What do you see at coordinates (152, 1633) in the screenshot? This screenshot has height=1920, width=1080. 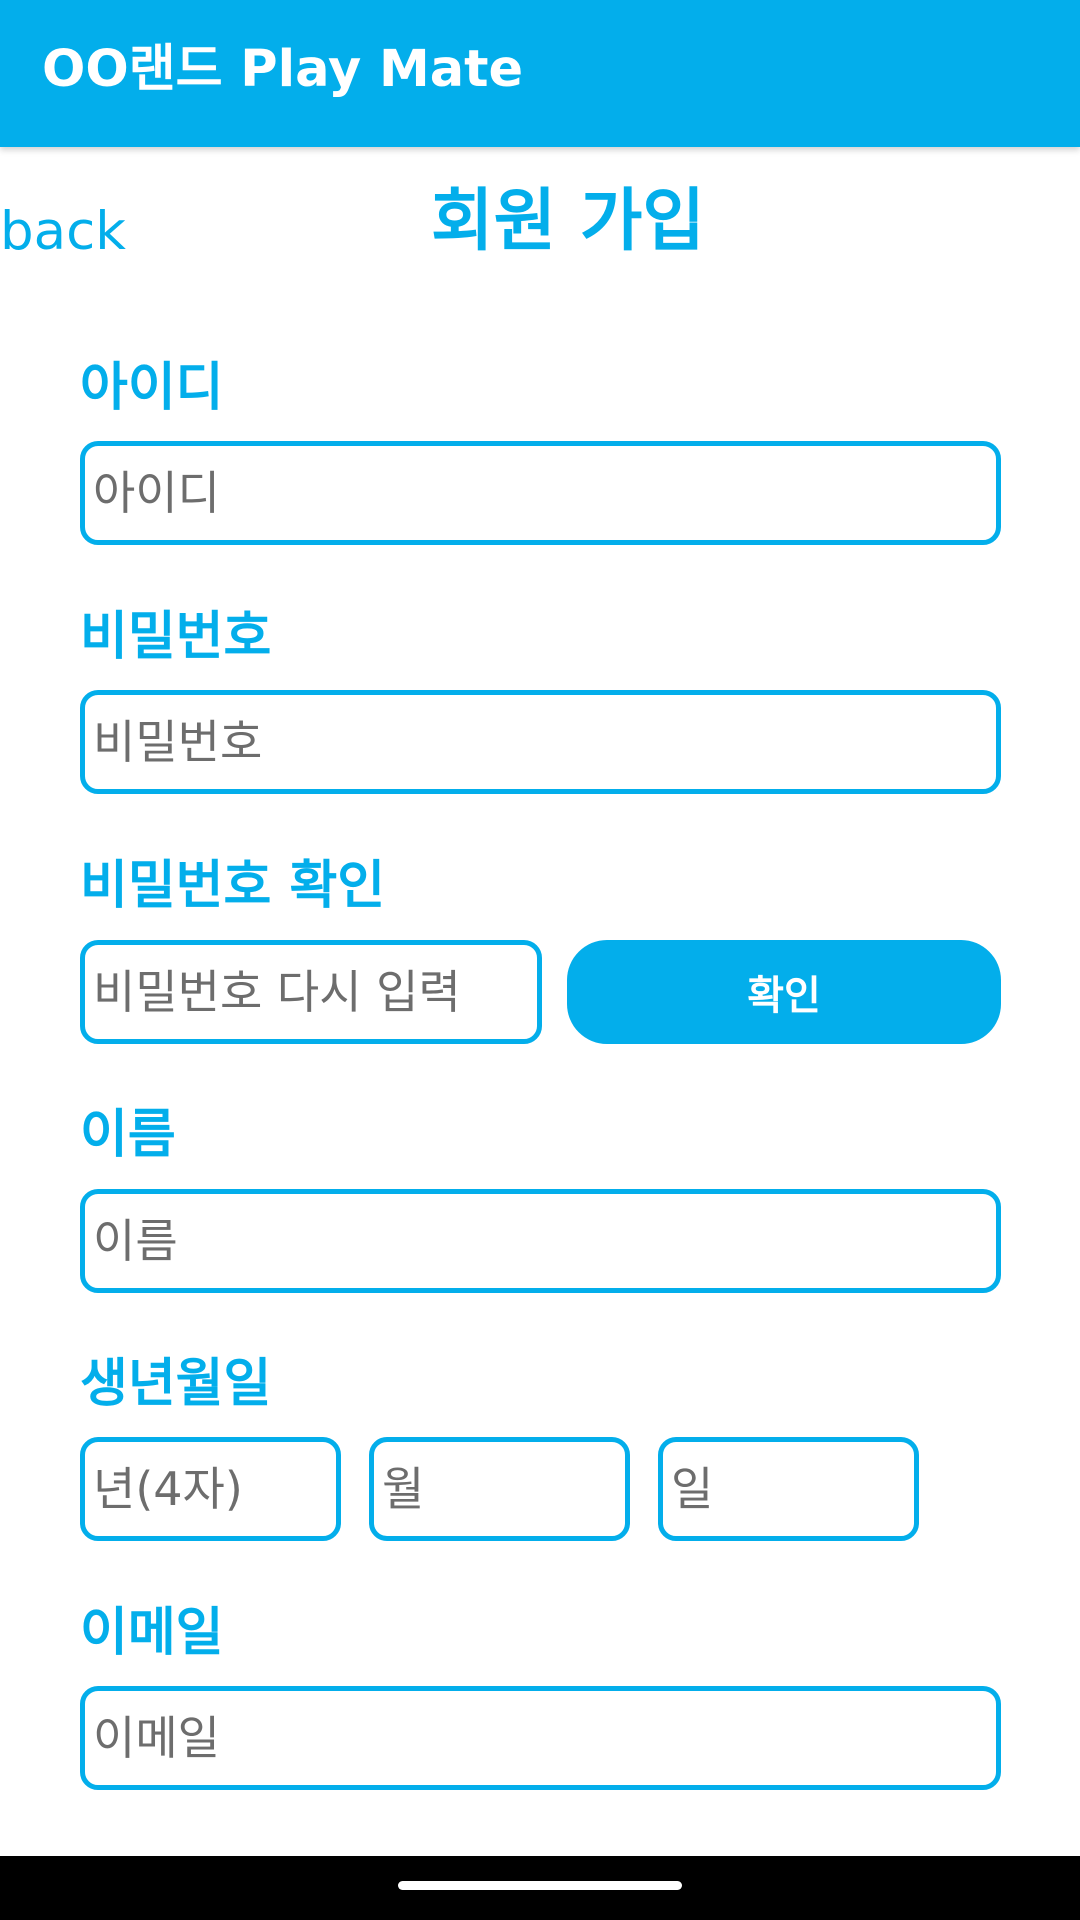 I see `email-label: 이메일` at bounding box center [152, 1633].